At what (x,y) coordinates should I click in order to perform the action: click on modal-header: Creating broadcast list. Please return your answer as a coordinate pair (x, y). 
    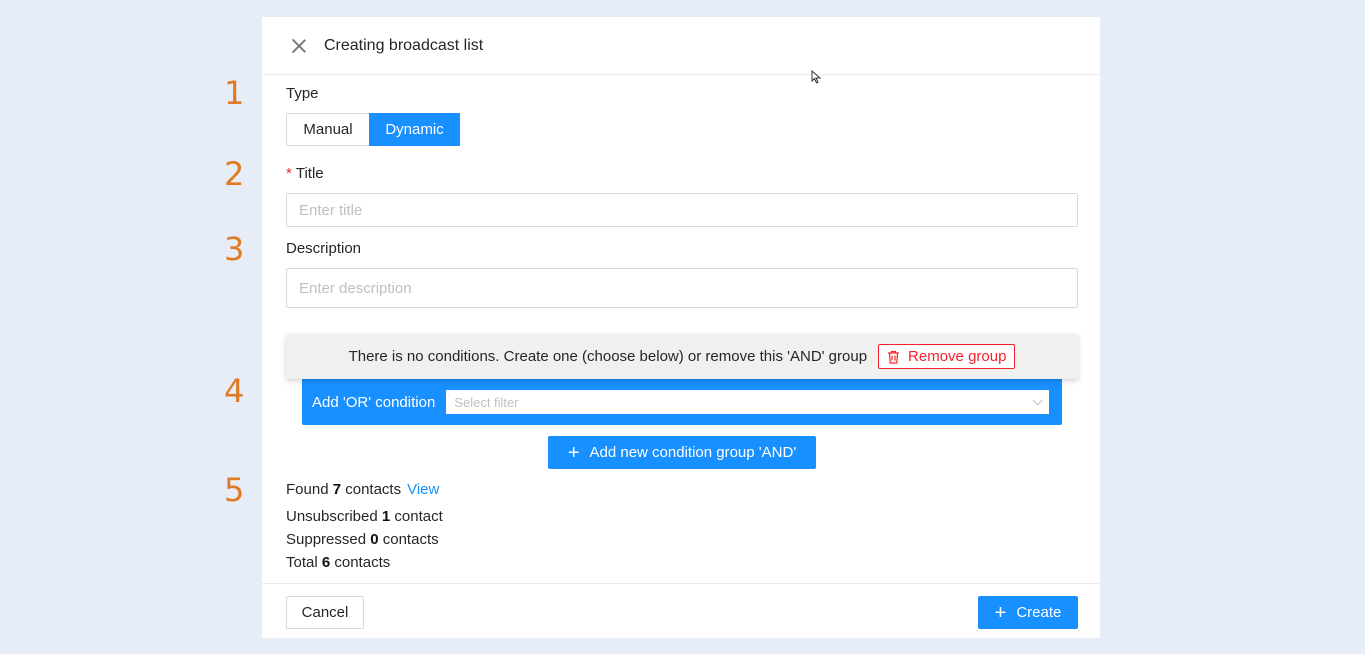
    Looking at the image, I should click on (681, 46).